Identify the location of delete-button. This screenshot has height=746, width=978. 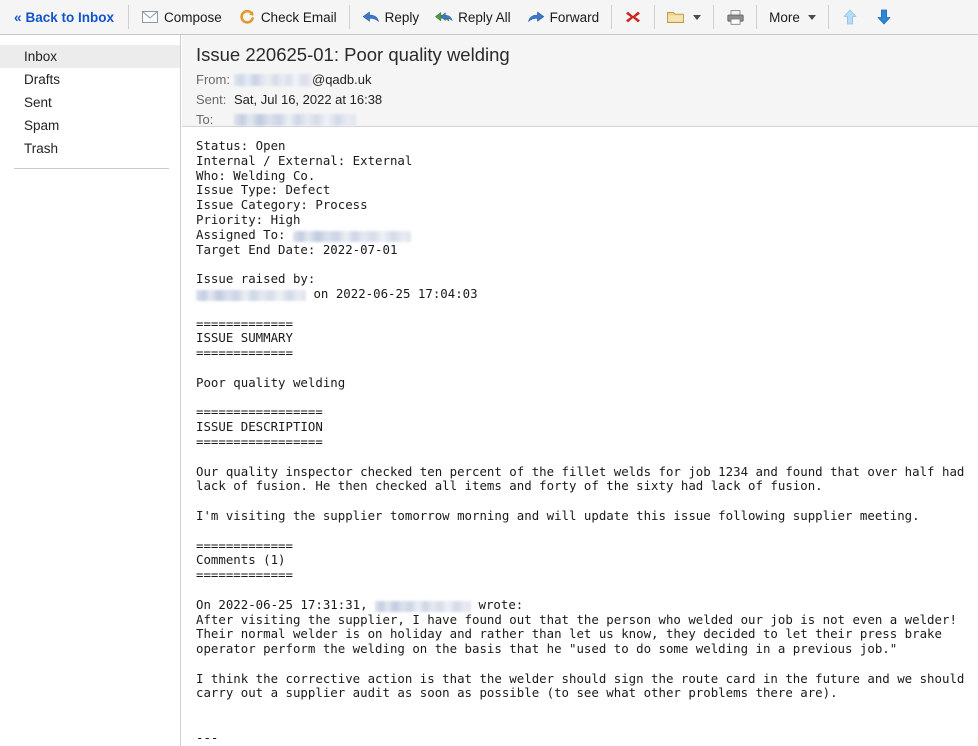
(633, 17).